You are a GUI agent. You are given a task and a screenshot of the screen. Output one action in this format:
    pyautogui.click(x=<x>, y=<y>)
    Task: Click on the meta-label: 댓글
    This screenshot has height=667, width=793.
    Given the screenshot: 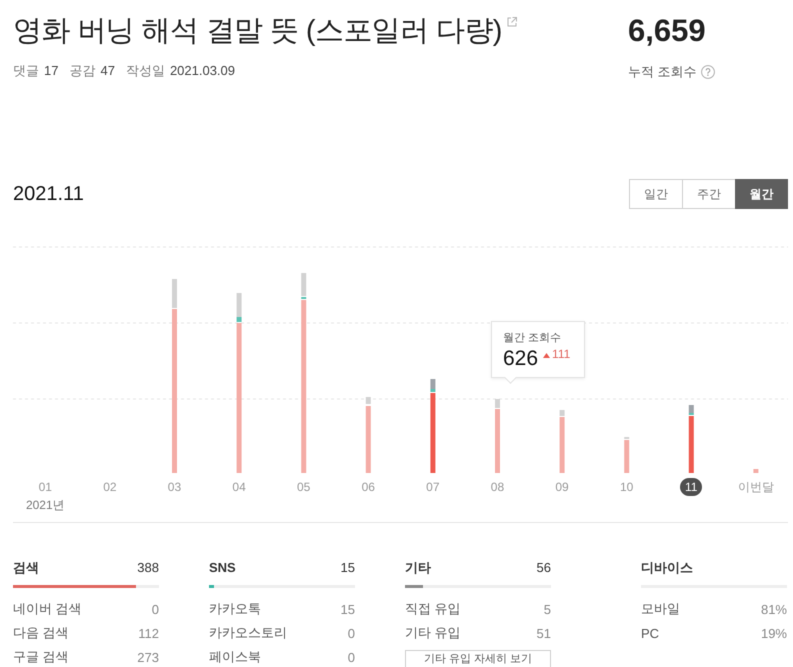 What is the action you would take?
    pyautogui.click(x=26, y=71)
    